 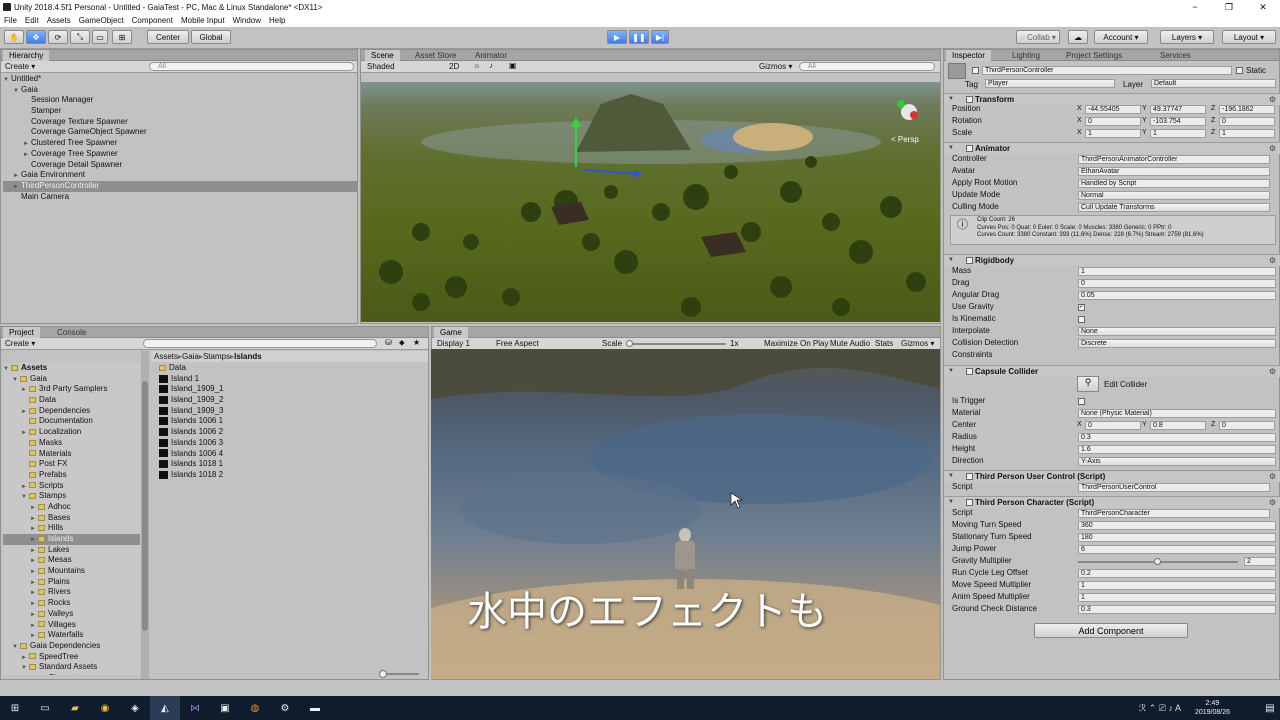 What do you see at coordinates (969, 476) in the screenshot?
I see `third-person-user-control-enabled-checkbox` at bounding box center [969, 476].